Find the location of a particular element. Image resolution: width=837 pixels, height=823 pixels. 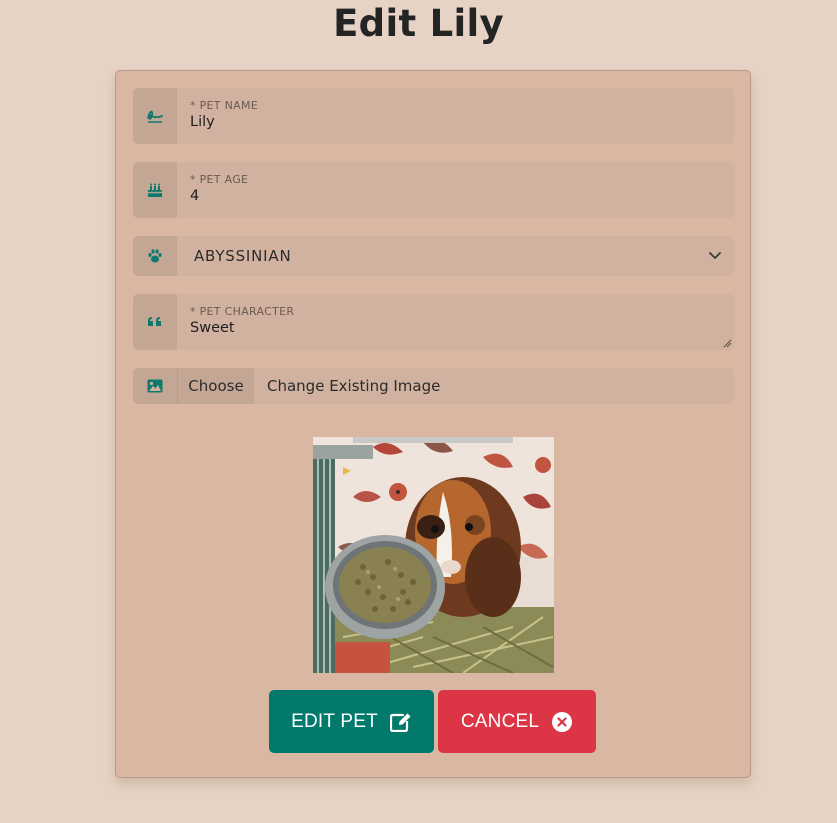

choose-file-button: Choose is located at coordinates (215, 386).